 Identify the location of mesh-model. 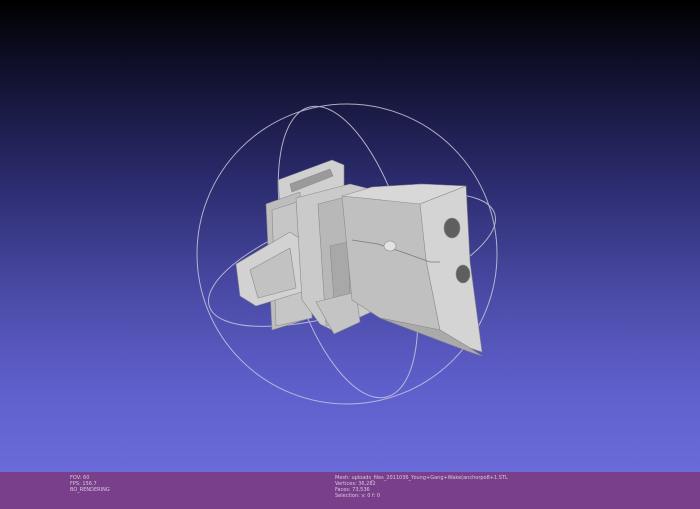
(359, 258).